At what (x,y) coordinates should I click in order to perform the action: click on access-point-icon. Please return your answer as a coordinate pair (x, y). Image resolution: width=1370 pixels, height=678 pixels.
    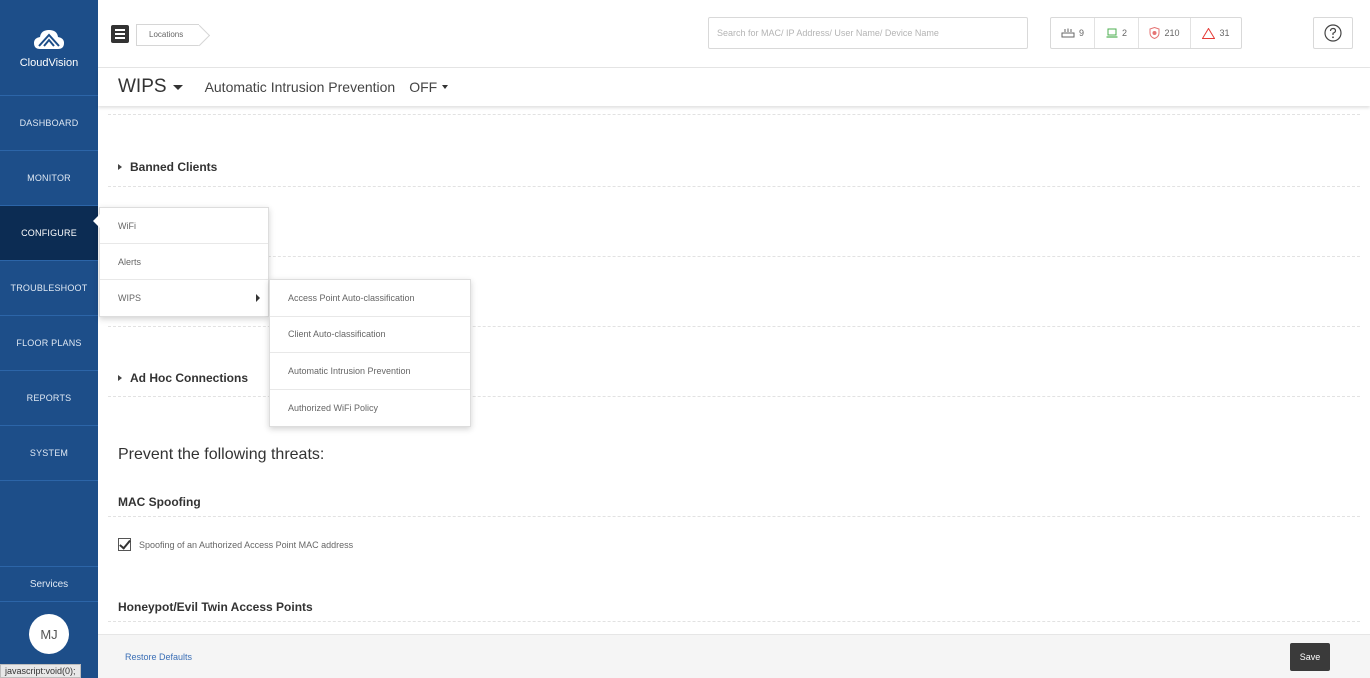
    Looking at the image, I should click on (1068, 33).